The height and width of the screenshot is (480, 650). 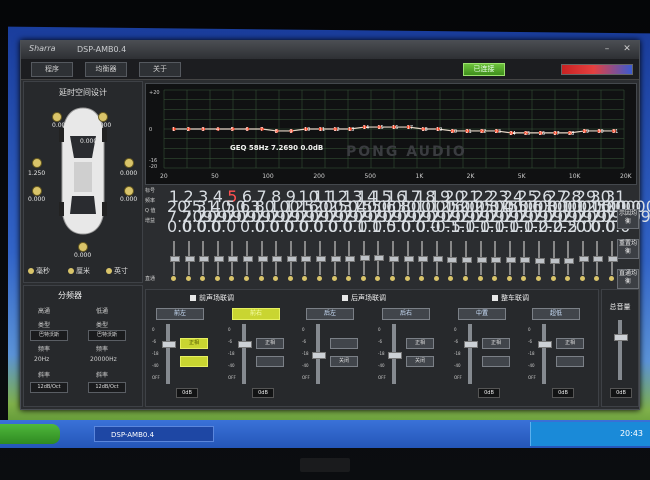 What do you see at coordinates (106, 69) in the screenshot?
I see `menu-equalizer: 均衡器` at bounding box center [106, 69].